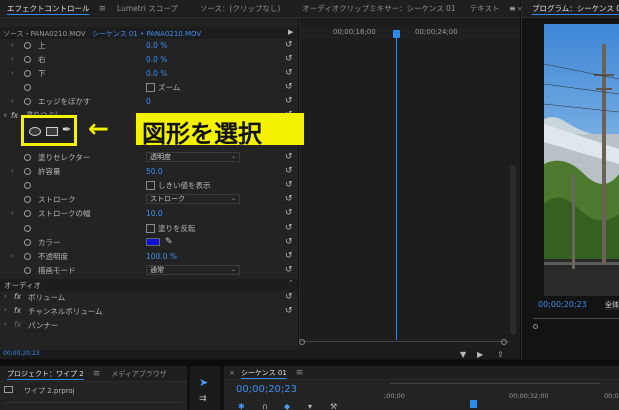  I want to click on horizontal-scrollbar, so click(404, 342).